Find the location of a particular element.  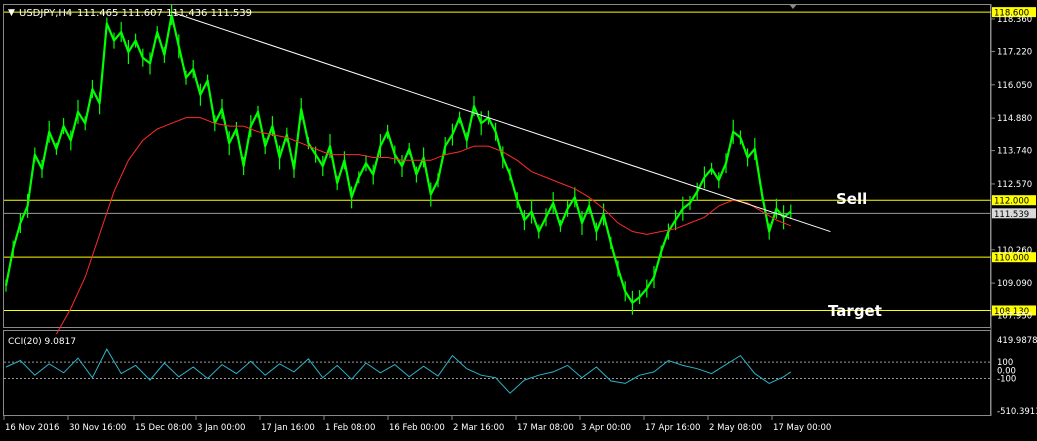

x-tick-label: 16 Nov 2016 is located at coordinates (32, 428).